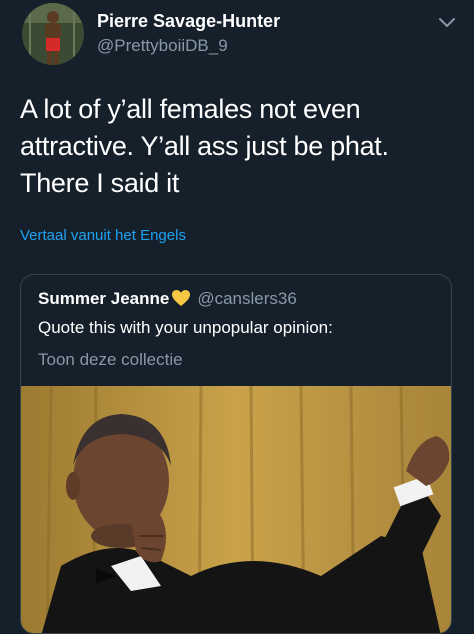 The width and height of the screenshot is (474, 634). I want to click on author-handle: @PrettyboiiDB_9, so click(162, 46).